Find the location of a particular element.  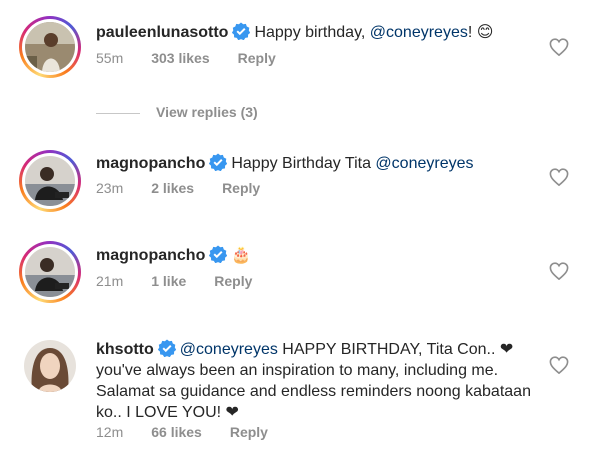

divider is located at coordinates (118, 113).